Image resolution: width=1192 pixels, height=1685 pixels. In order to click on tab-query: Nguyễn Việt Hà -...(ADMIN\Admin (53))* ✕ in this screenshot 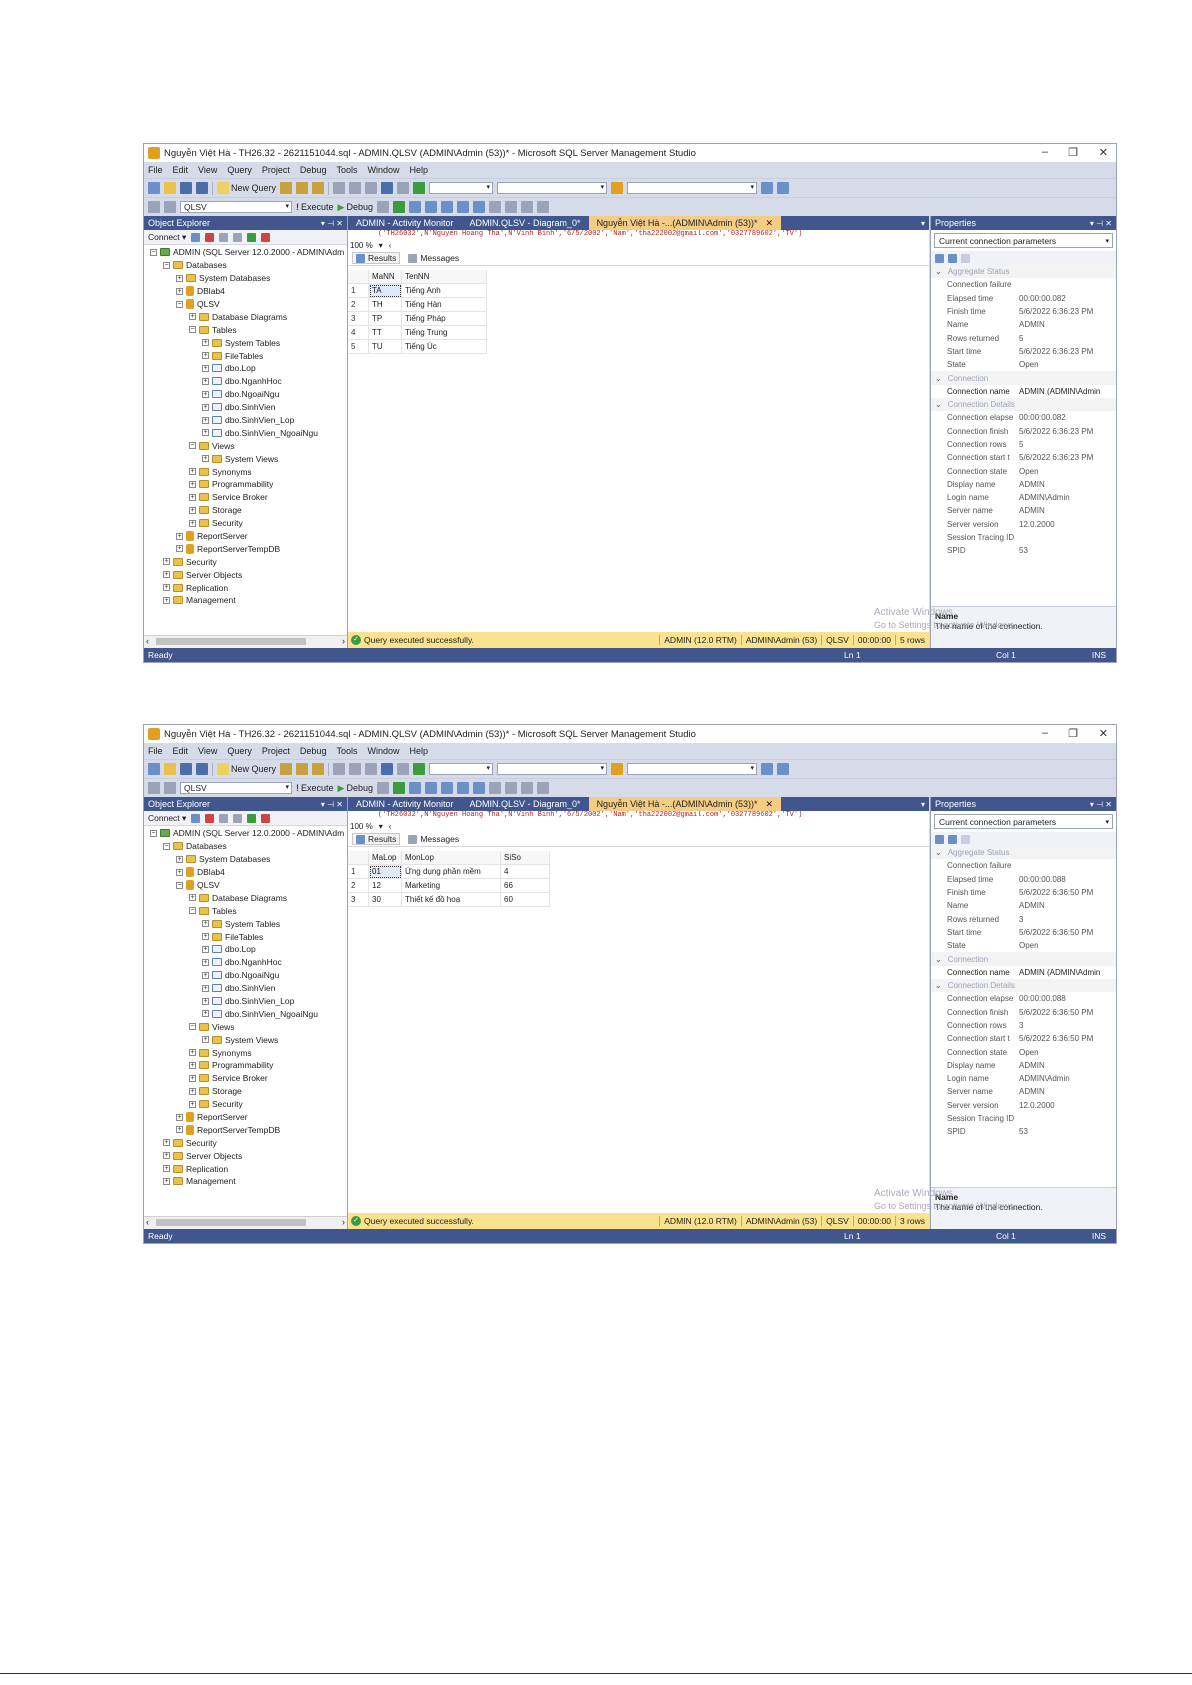, I will do `click(684, 804)`.